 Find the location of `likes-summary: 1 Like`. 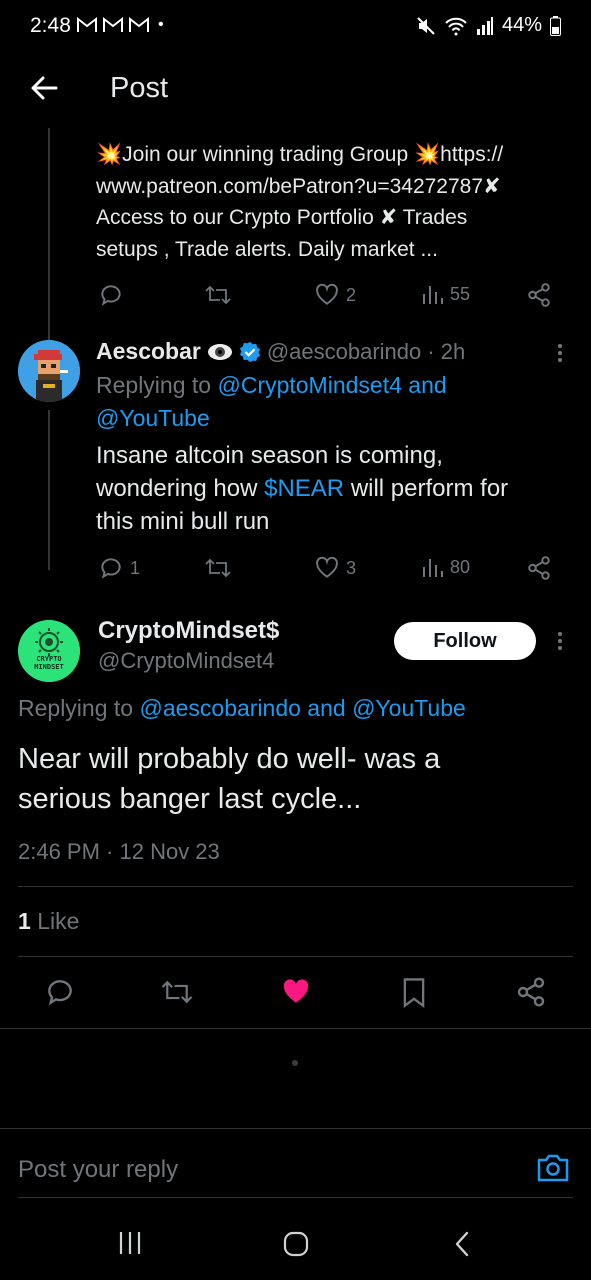

likes-summary: 1 Like is located at coordinates (48, 921).